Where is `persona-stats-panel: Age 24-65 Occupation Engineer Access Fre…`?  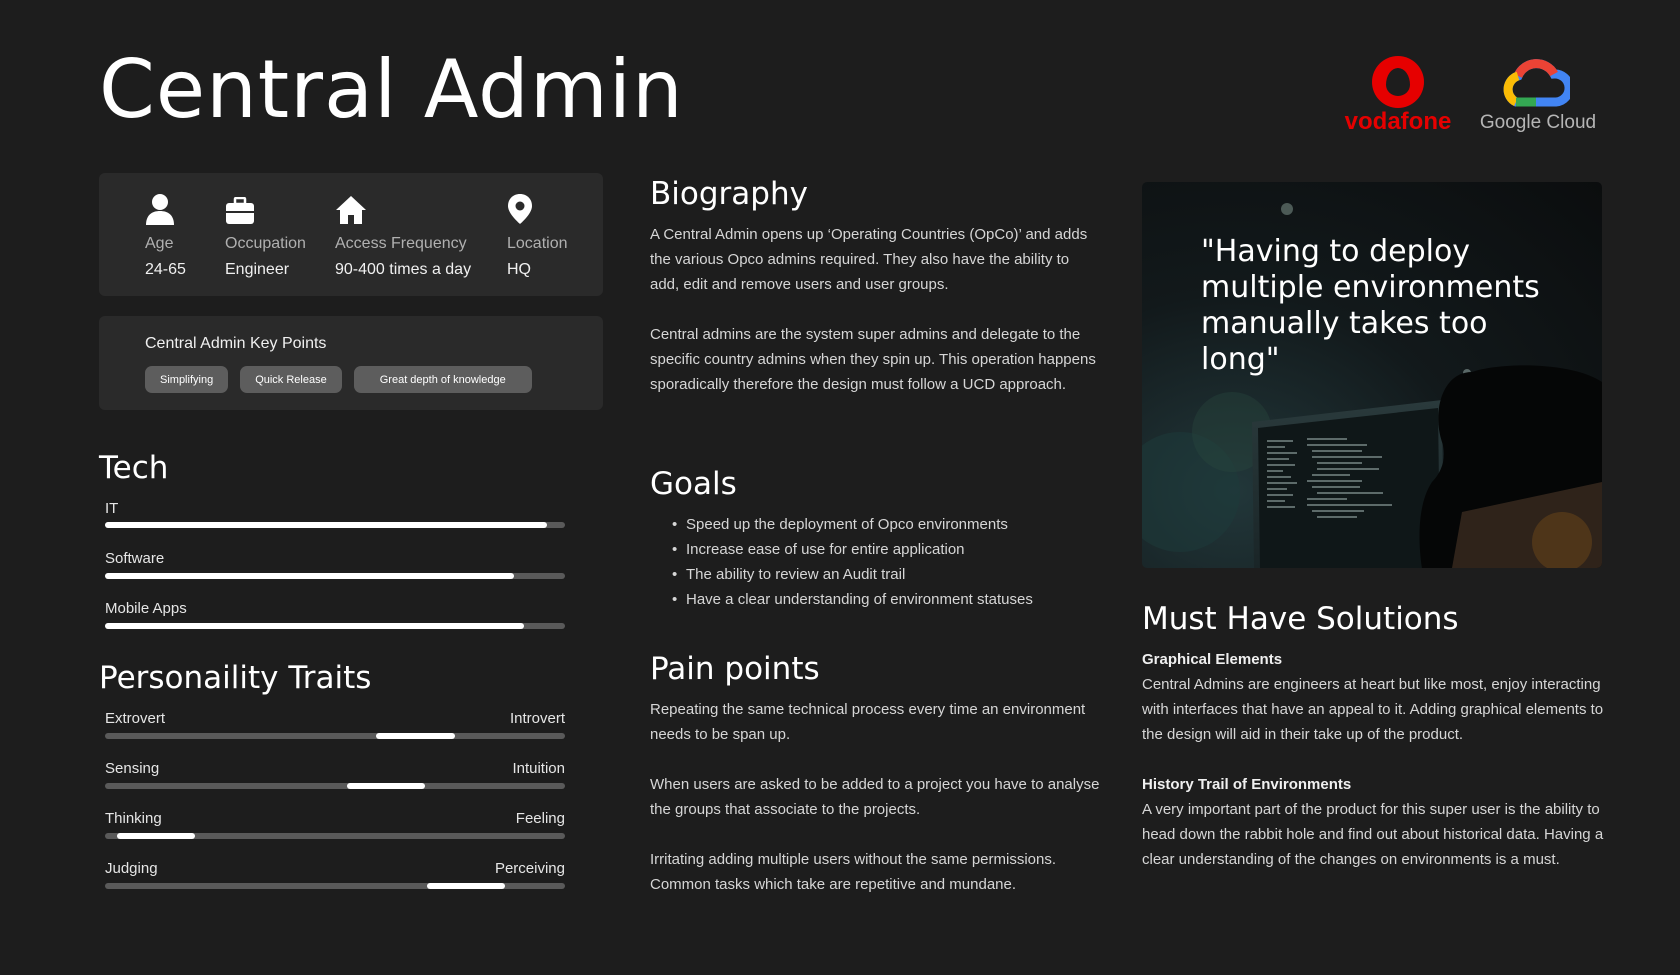 persona-stats-panel: Age 24-65 Occupation Engineer Access Fre… is located at coordinates (351, 234).